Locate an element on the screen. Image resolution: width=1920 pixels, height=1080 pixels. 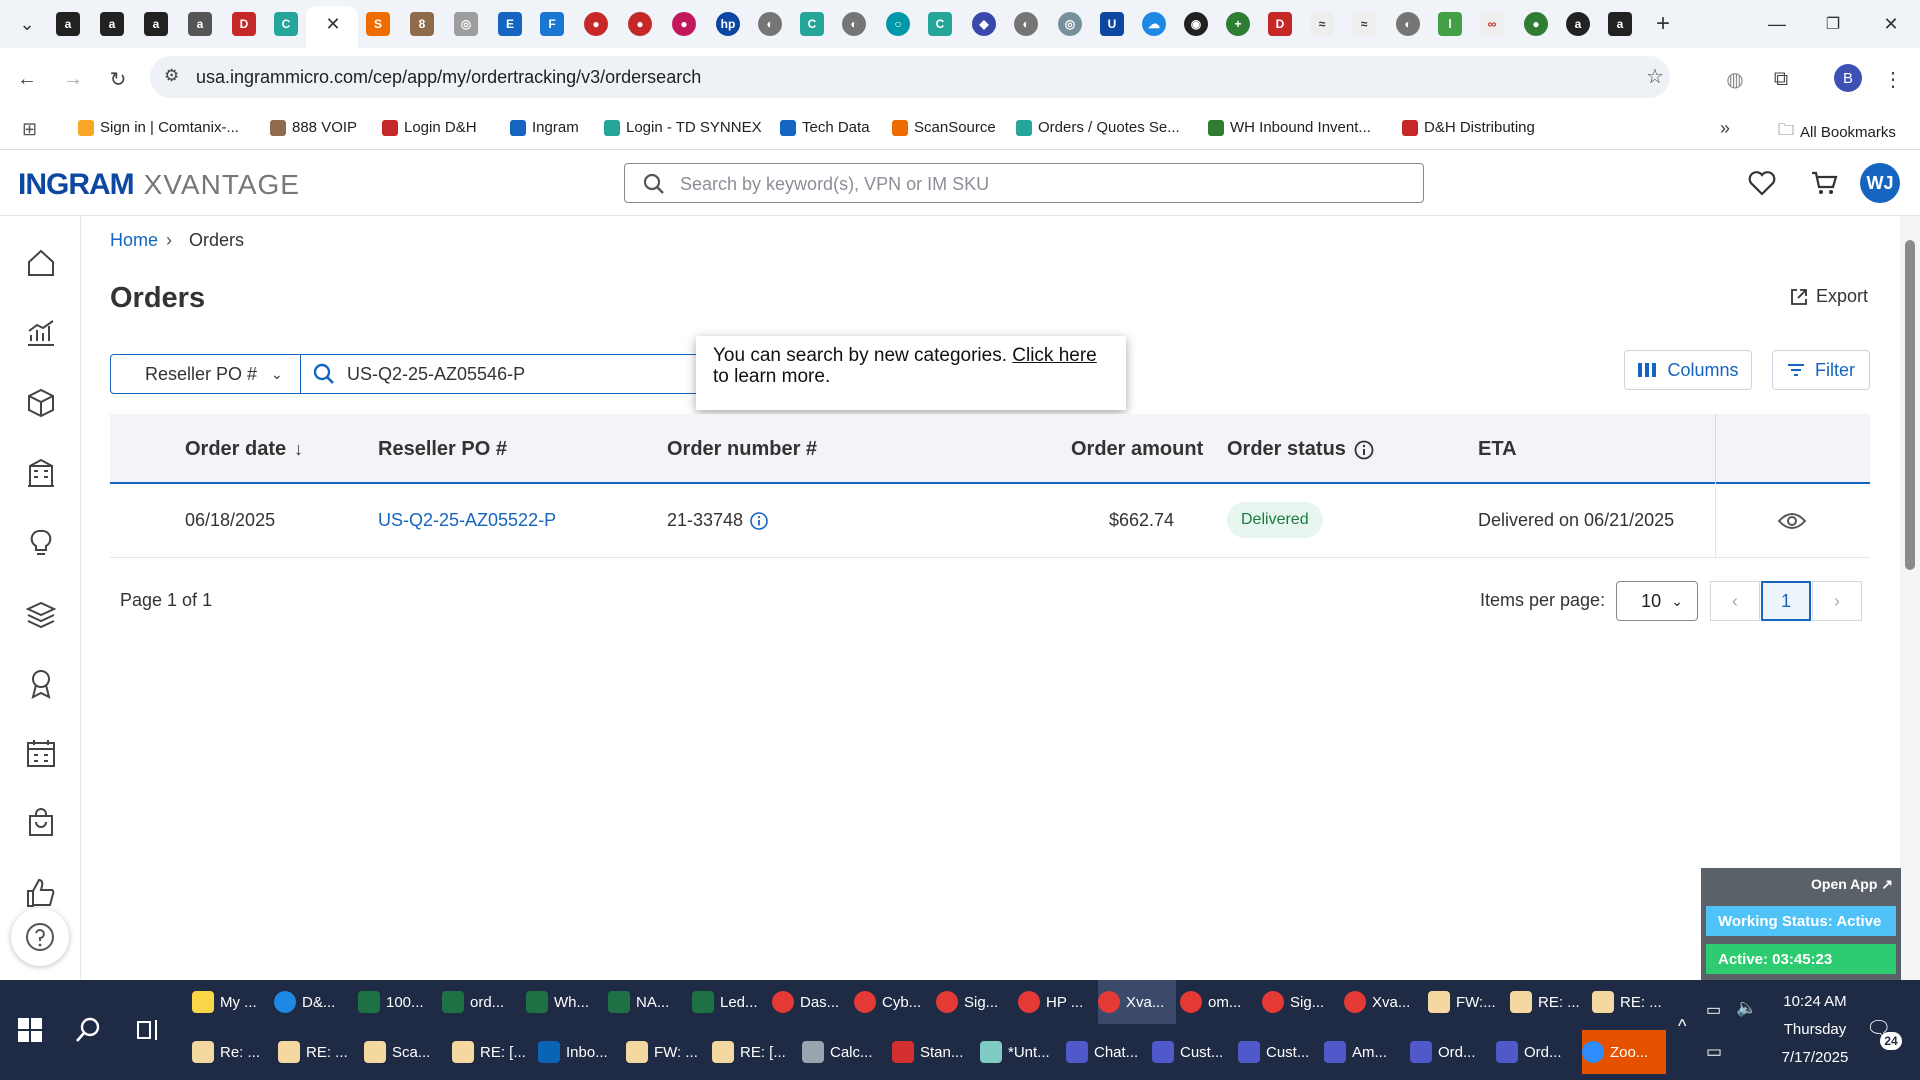
minimize-icon: — is located at coordinates (1777, 24).